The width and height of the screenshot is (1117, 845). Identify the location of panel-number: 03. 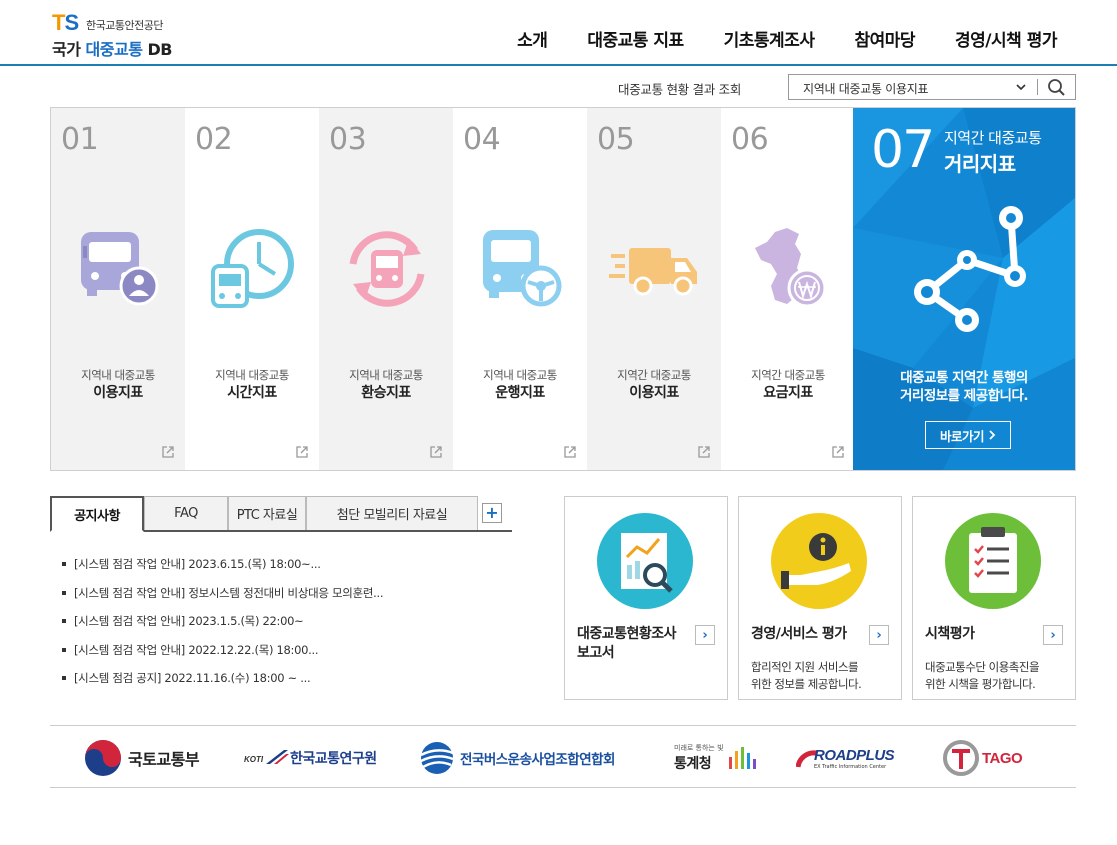
(348, 139).